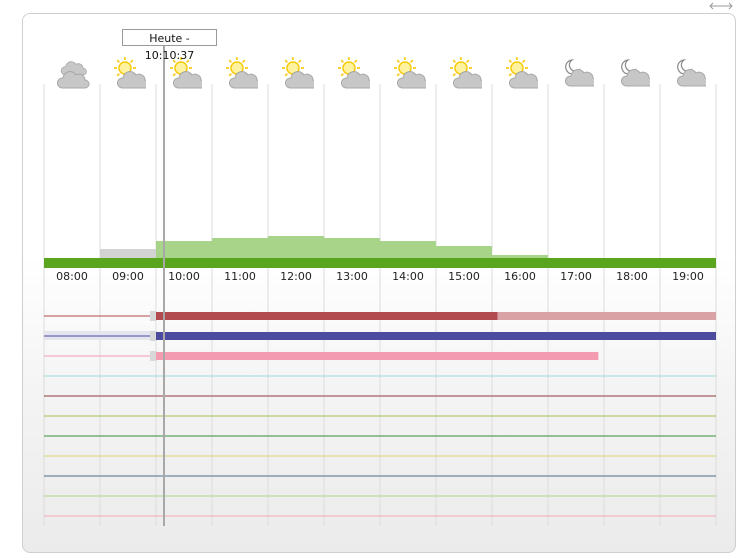 The width and height of the screenshot is (741, 553). I want to click on hour-label: 08:00, so click(72, 276).